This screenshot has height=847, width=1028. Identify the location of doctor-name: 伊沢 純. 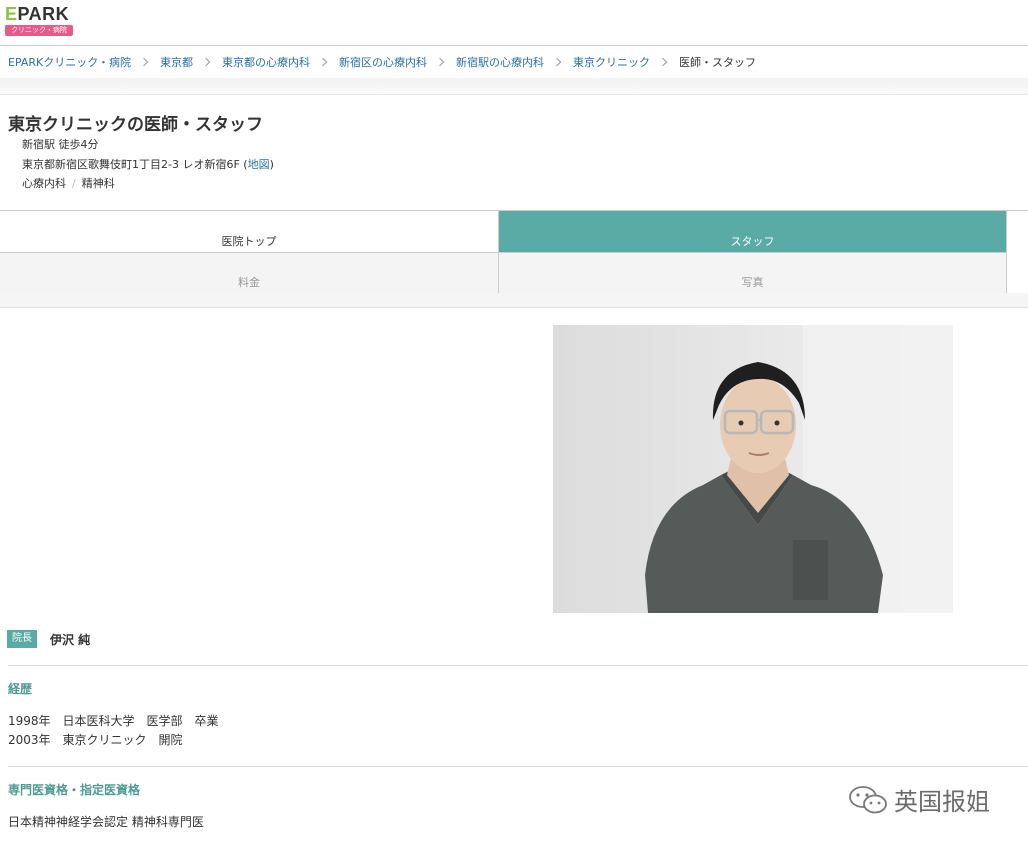
(70, 640).